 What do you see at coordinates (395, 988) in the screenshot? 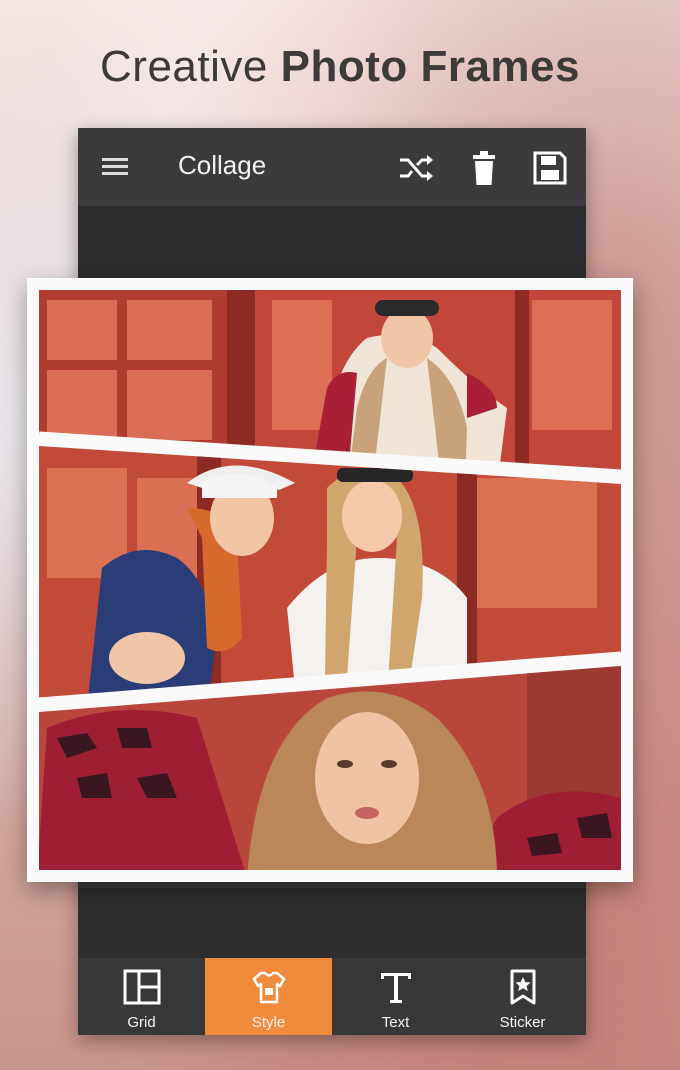
I see `text-icon` at bounding box center [395, 988].